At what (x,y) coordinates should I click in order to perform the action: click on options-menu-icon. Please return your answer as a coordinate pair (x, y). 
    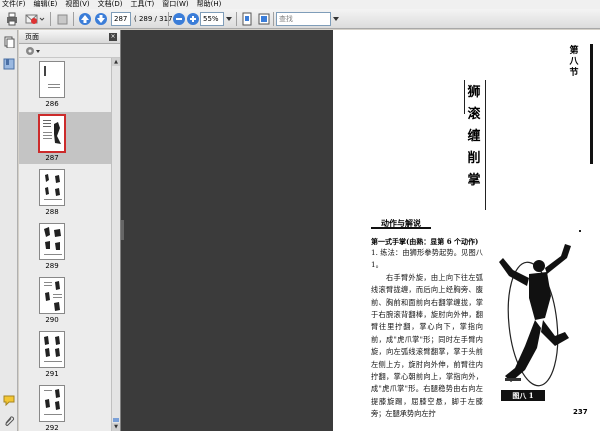
    Looking at the image, I should click on (33, 51).